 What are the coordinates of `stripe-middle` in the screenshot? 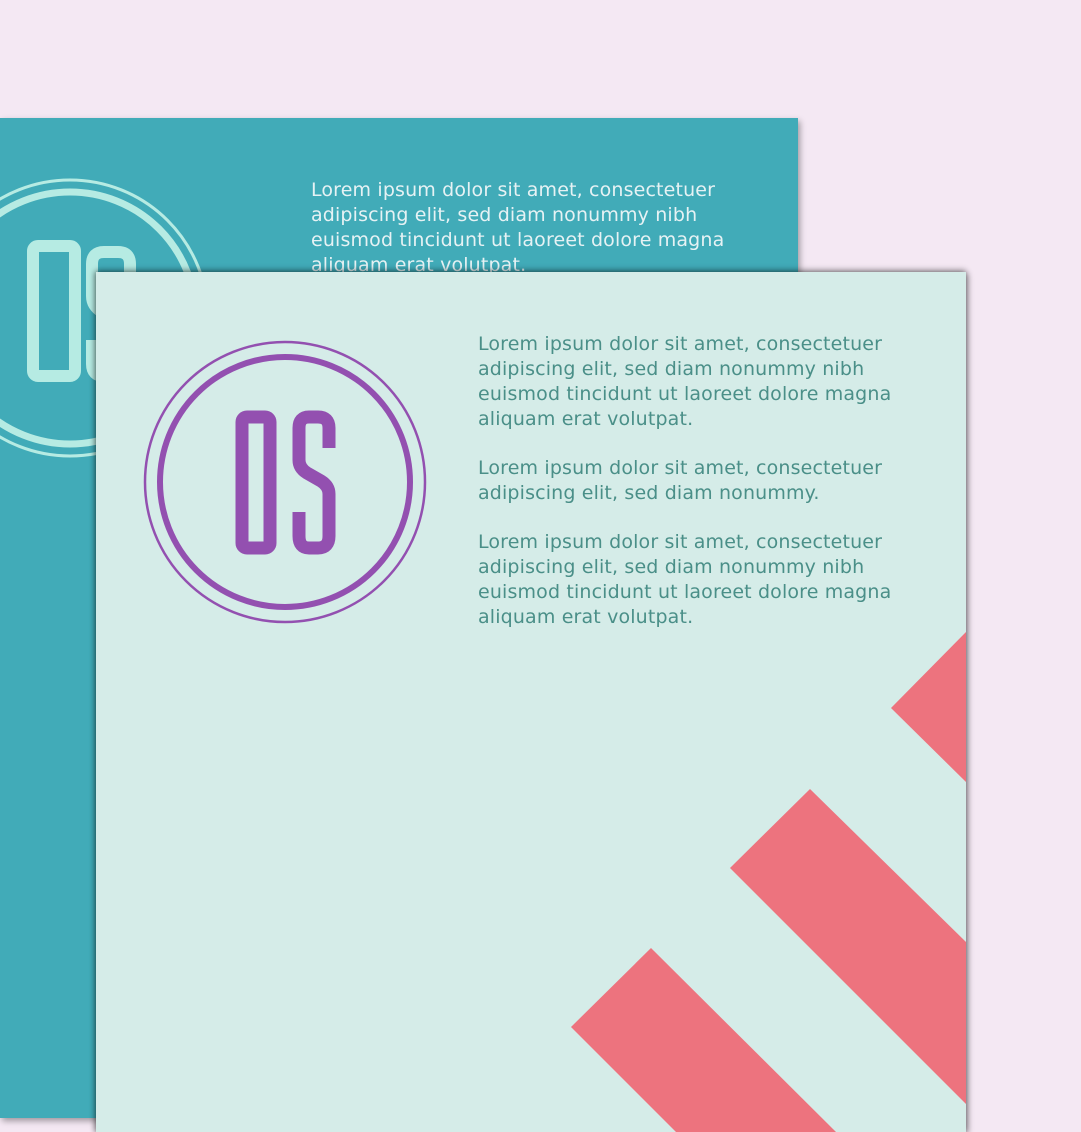 It's located at (848, 946).